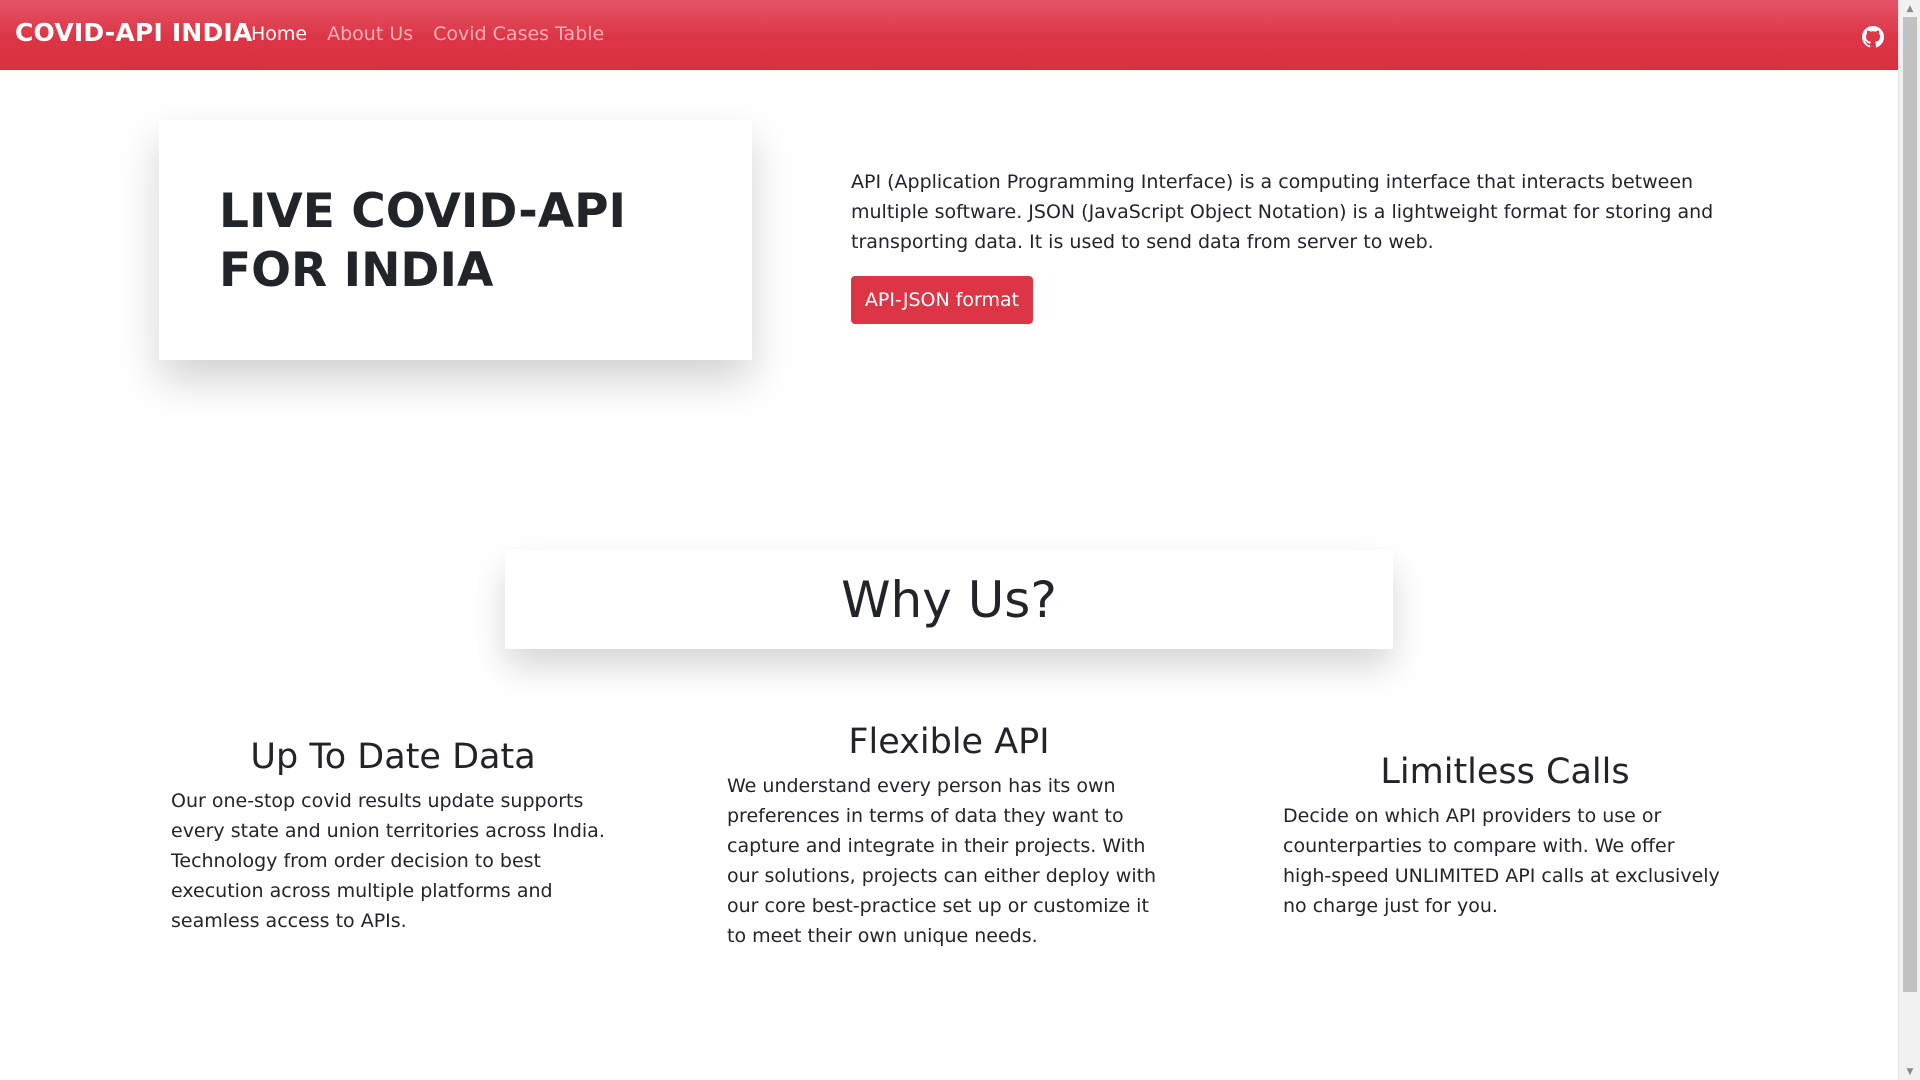 This screenshot has width=1920, height=1080. What do you see at coordinates (1909, 1071) in the screenshot?
I see `scroll-down-arrow-icon: ▼` at bounding box center [1909, 1071].